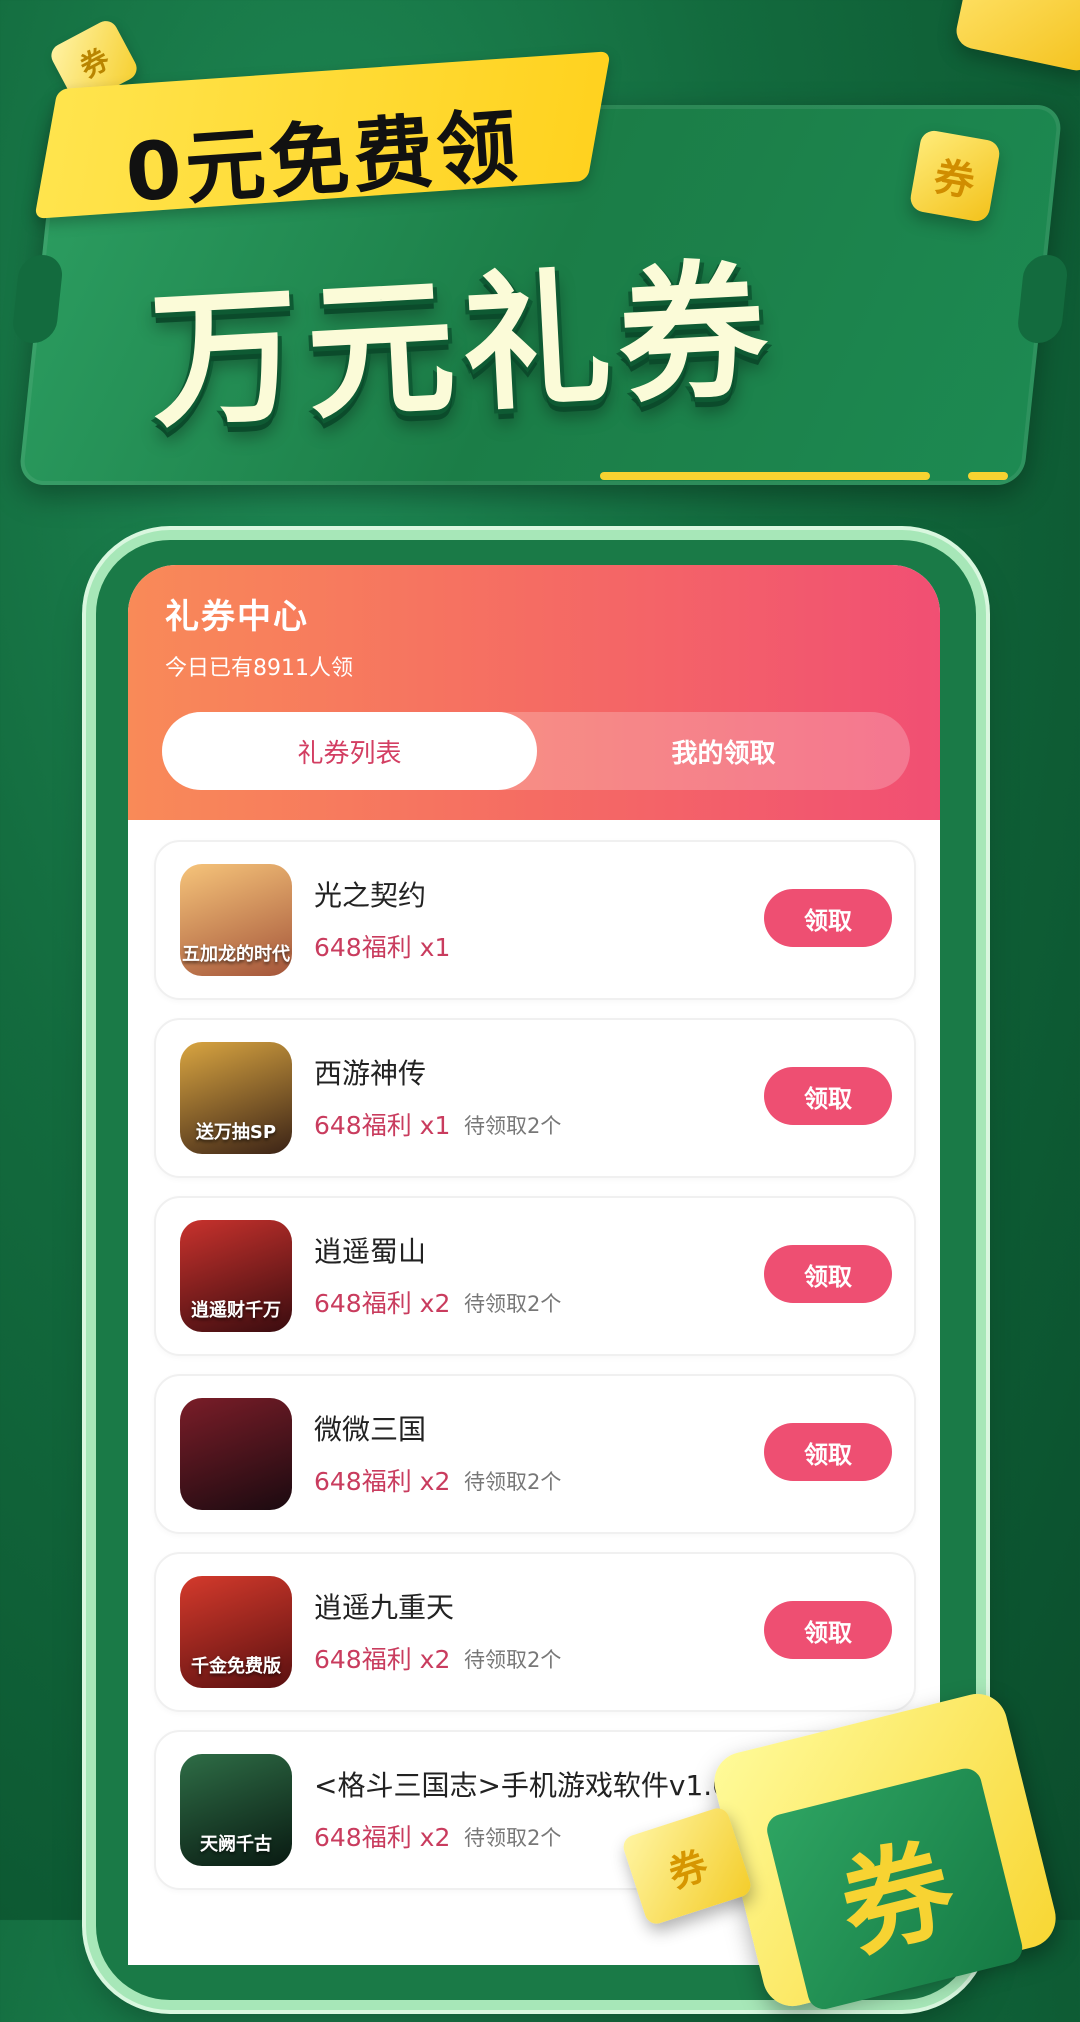 The width and height of the screenshot is (1080, 2022). What do you see at coordinates (522, 1785) in the screenshot?
I see `game-name: <格斗三国志>手机游戏软件v1.0` at bounding box center [522, 1785].